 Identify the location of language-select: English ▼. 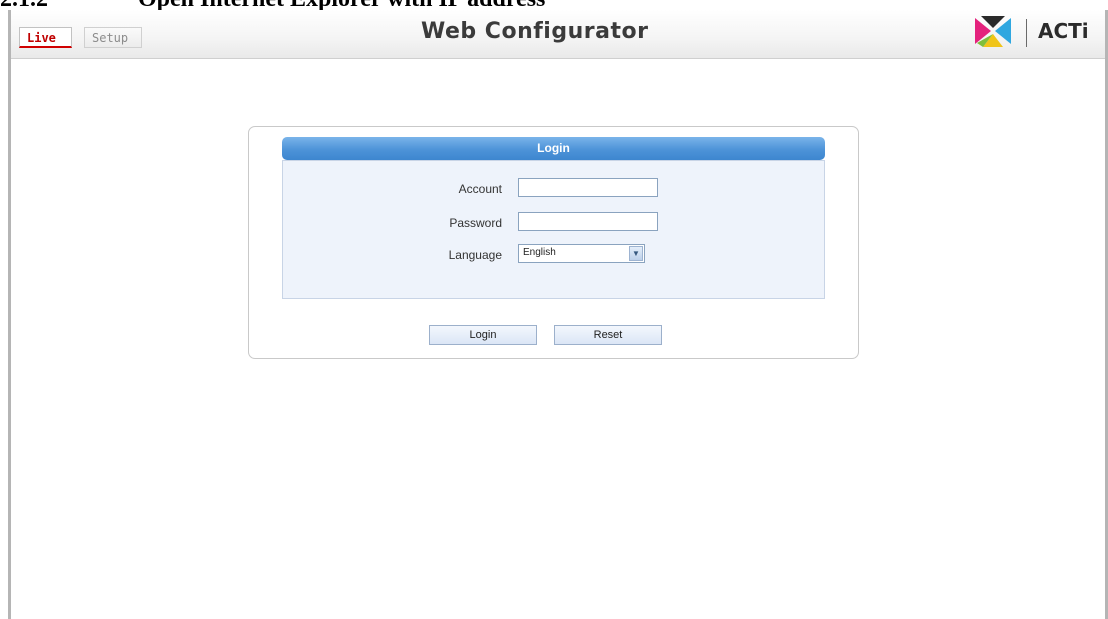
(581, 253).